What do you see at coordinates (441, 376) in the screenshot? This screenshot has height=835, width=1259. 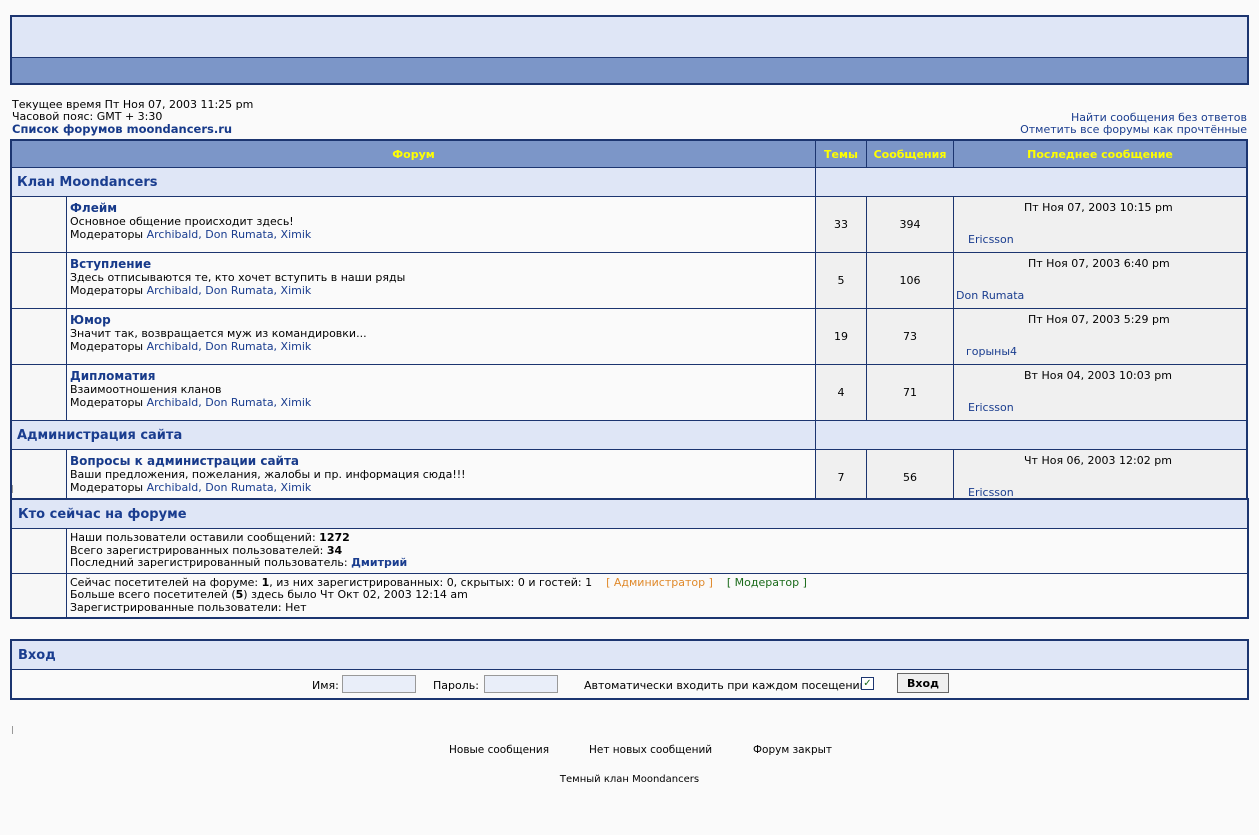 I see `forum-link-diplomacy: Дипломатия` at bounding box center [441, 376].